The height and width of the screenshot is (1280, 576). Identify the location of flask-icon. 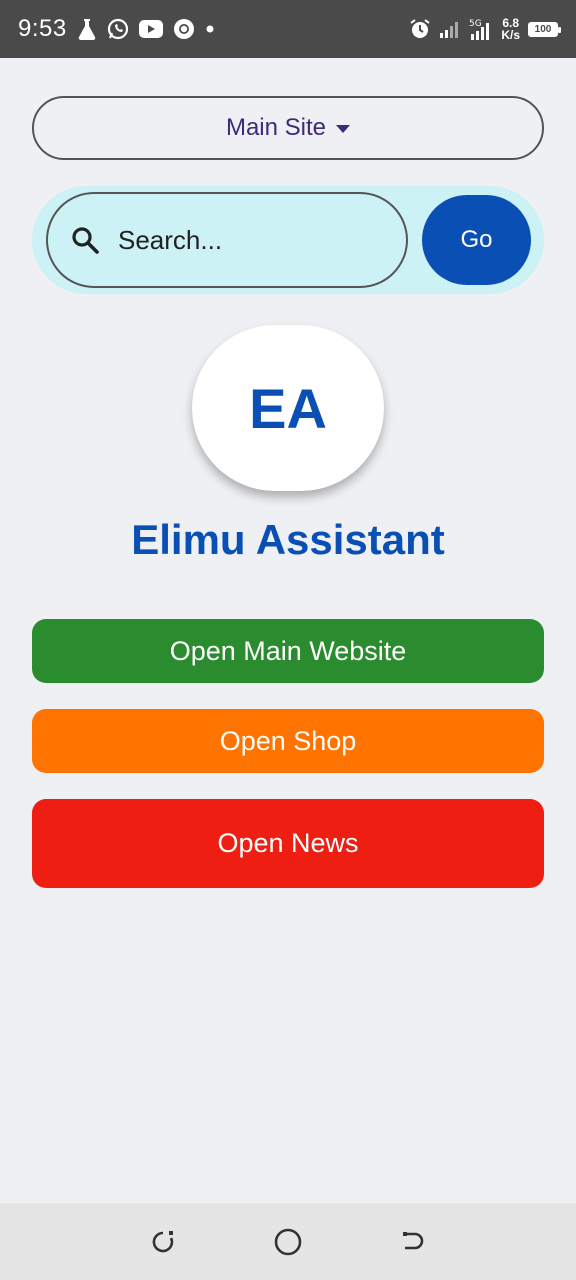
(87, 29).